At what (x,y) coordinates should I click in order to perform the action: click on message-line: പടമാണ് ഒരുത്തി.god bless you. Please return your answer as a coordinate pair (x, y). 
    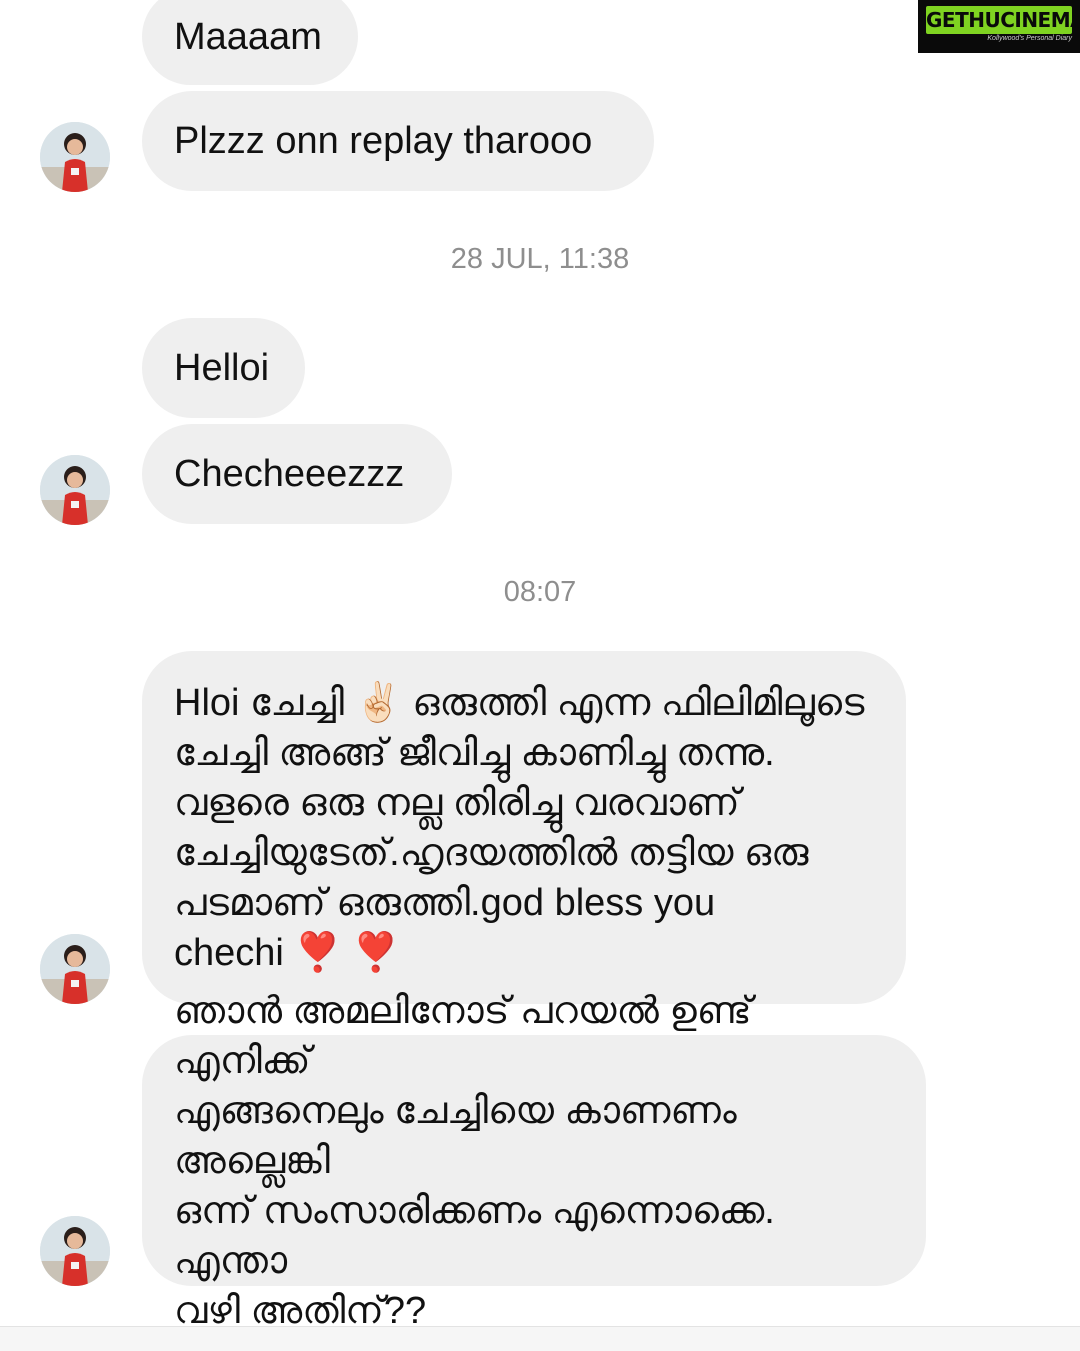
    Looking at the image, I should click on (445, 902).